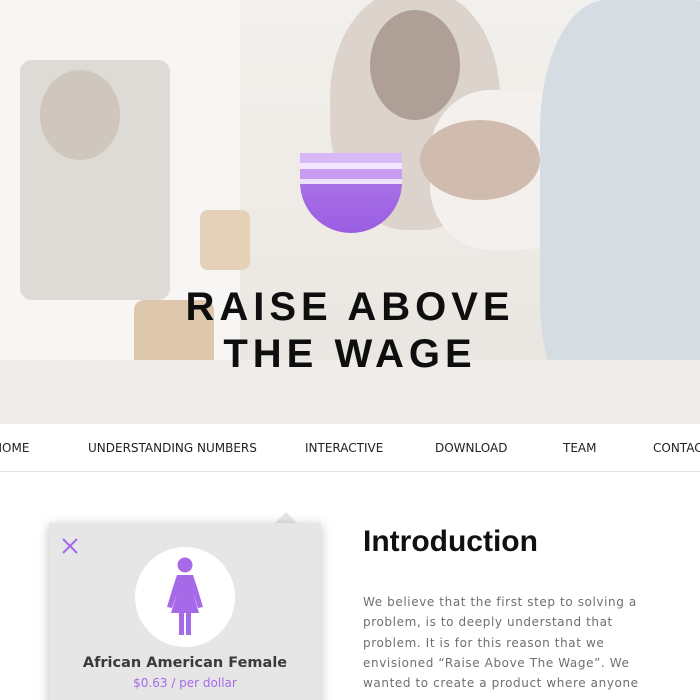 This screenshot has width=700, height=700. What do you see at coordinates (185, 663) in the screenshot?
I see `card-name: African American Female` at bounding box center [185, 663].